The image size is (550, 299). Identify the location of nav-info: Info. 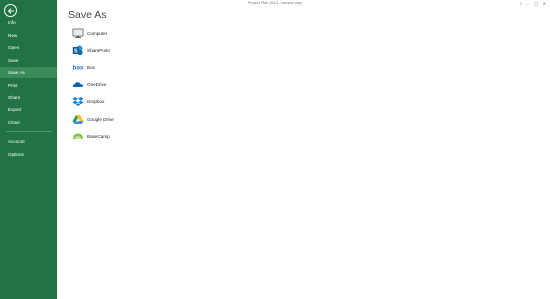
(28, 22).